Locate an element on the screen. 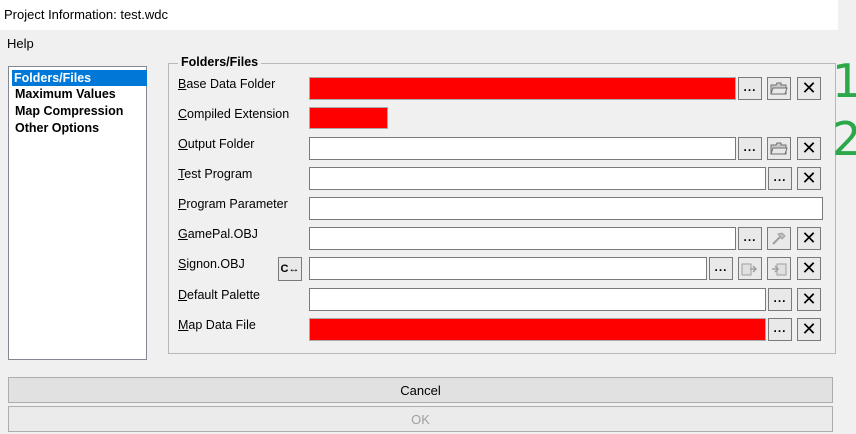 The image size is (856, 434). test-program-clear-button: ✕ is located at coordinates (809, 178).